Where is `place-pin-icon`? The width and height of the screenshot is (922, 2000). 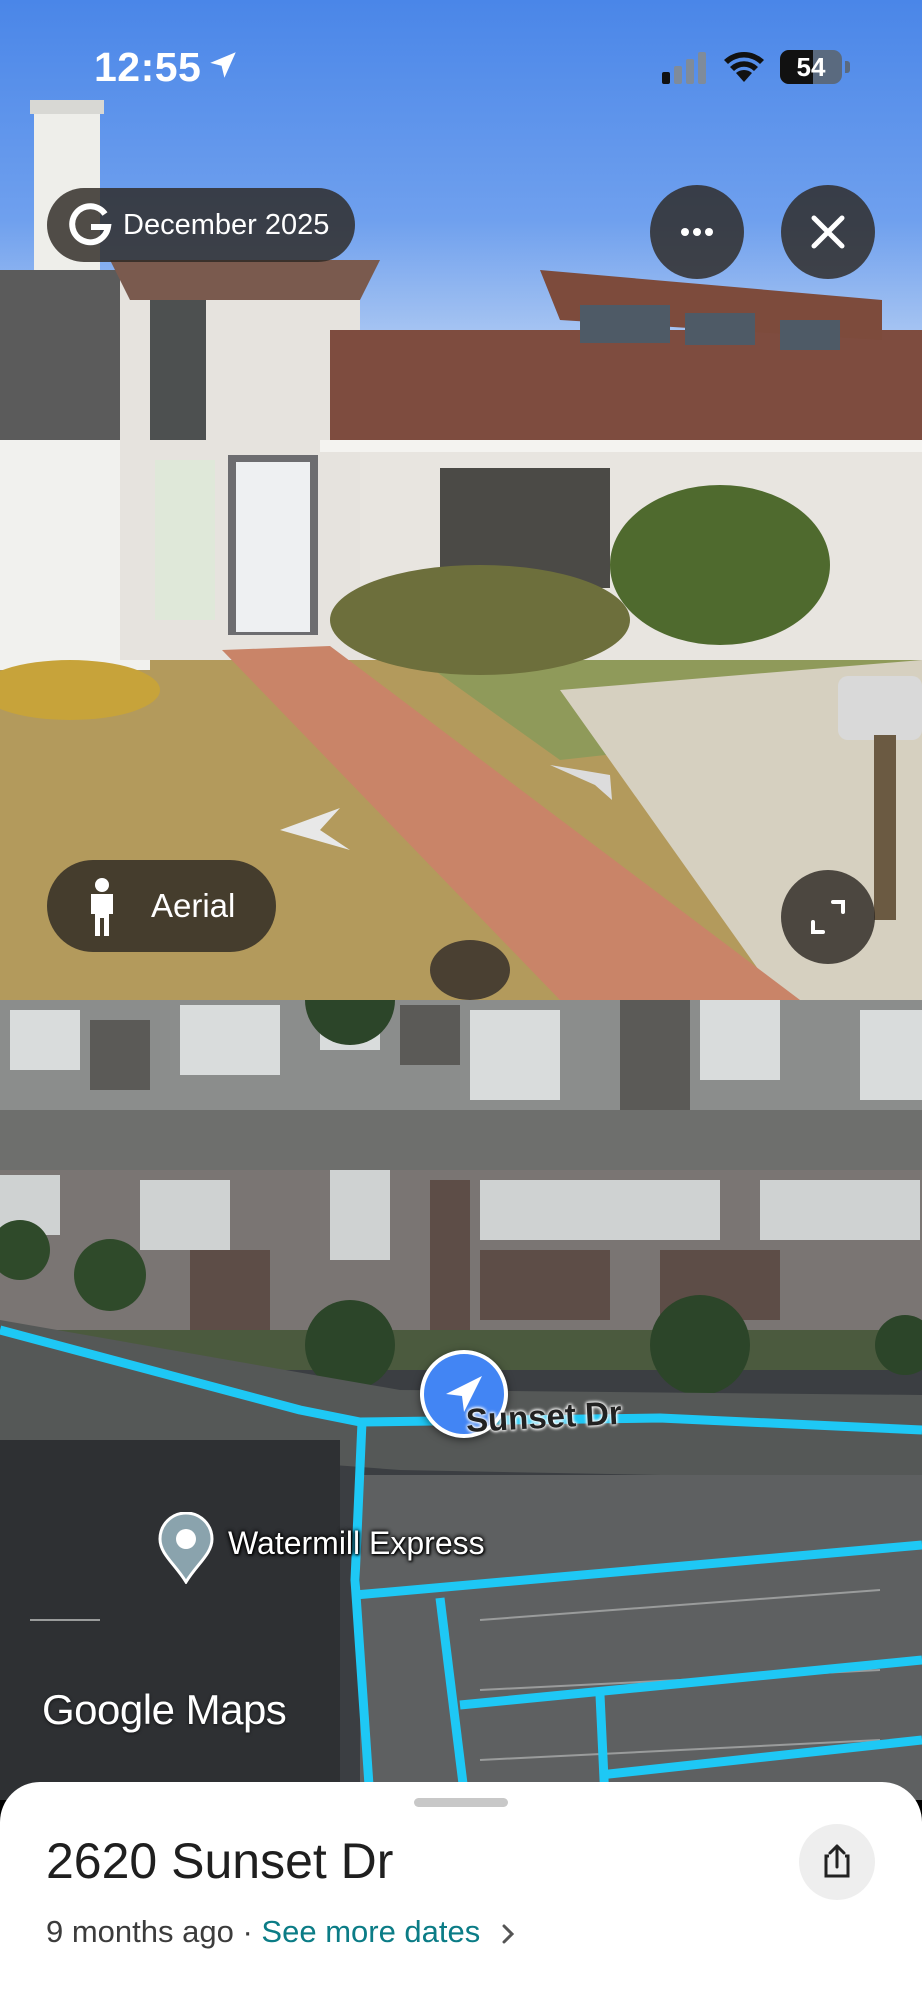 place-pin-icon is located at coordinates (186, 1548).